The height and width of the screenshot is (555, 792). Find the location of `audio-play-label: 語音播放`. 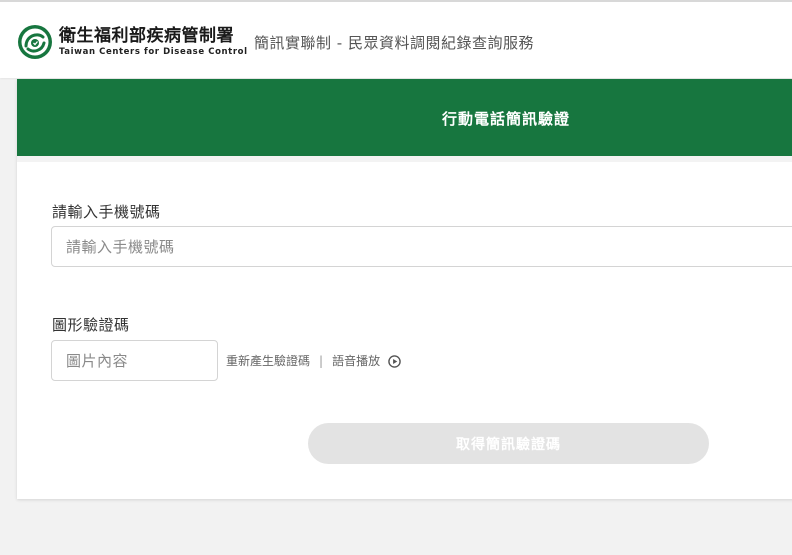

audio-play-label: 語音播放 is located at coordinates (356, 361).